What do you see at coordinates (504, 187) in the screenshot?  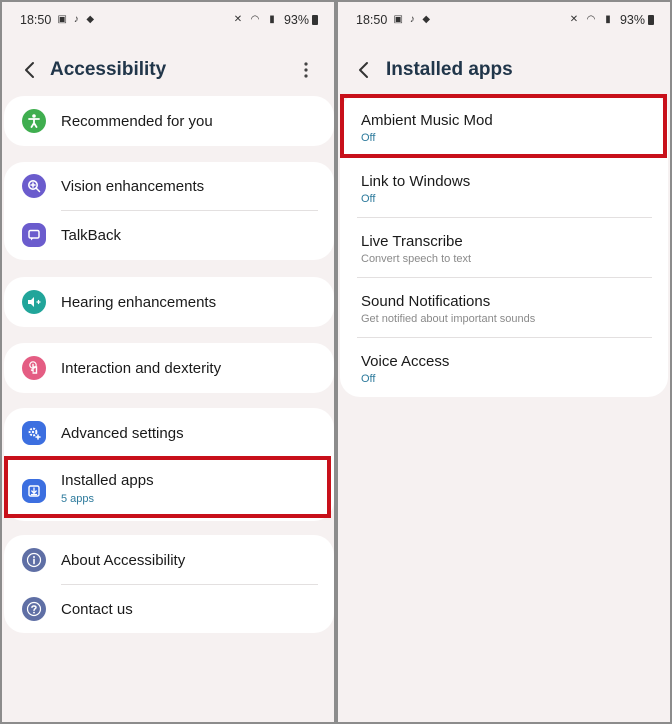 I see `list-item-link-to-windows: Link to Windows Off` at bounding box center [504, 187].